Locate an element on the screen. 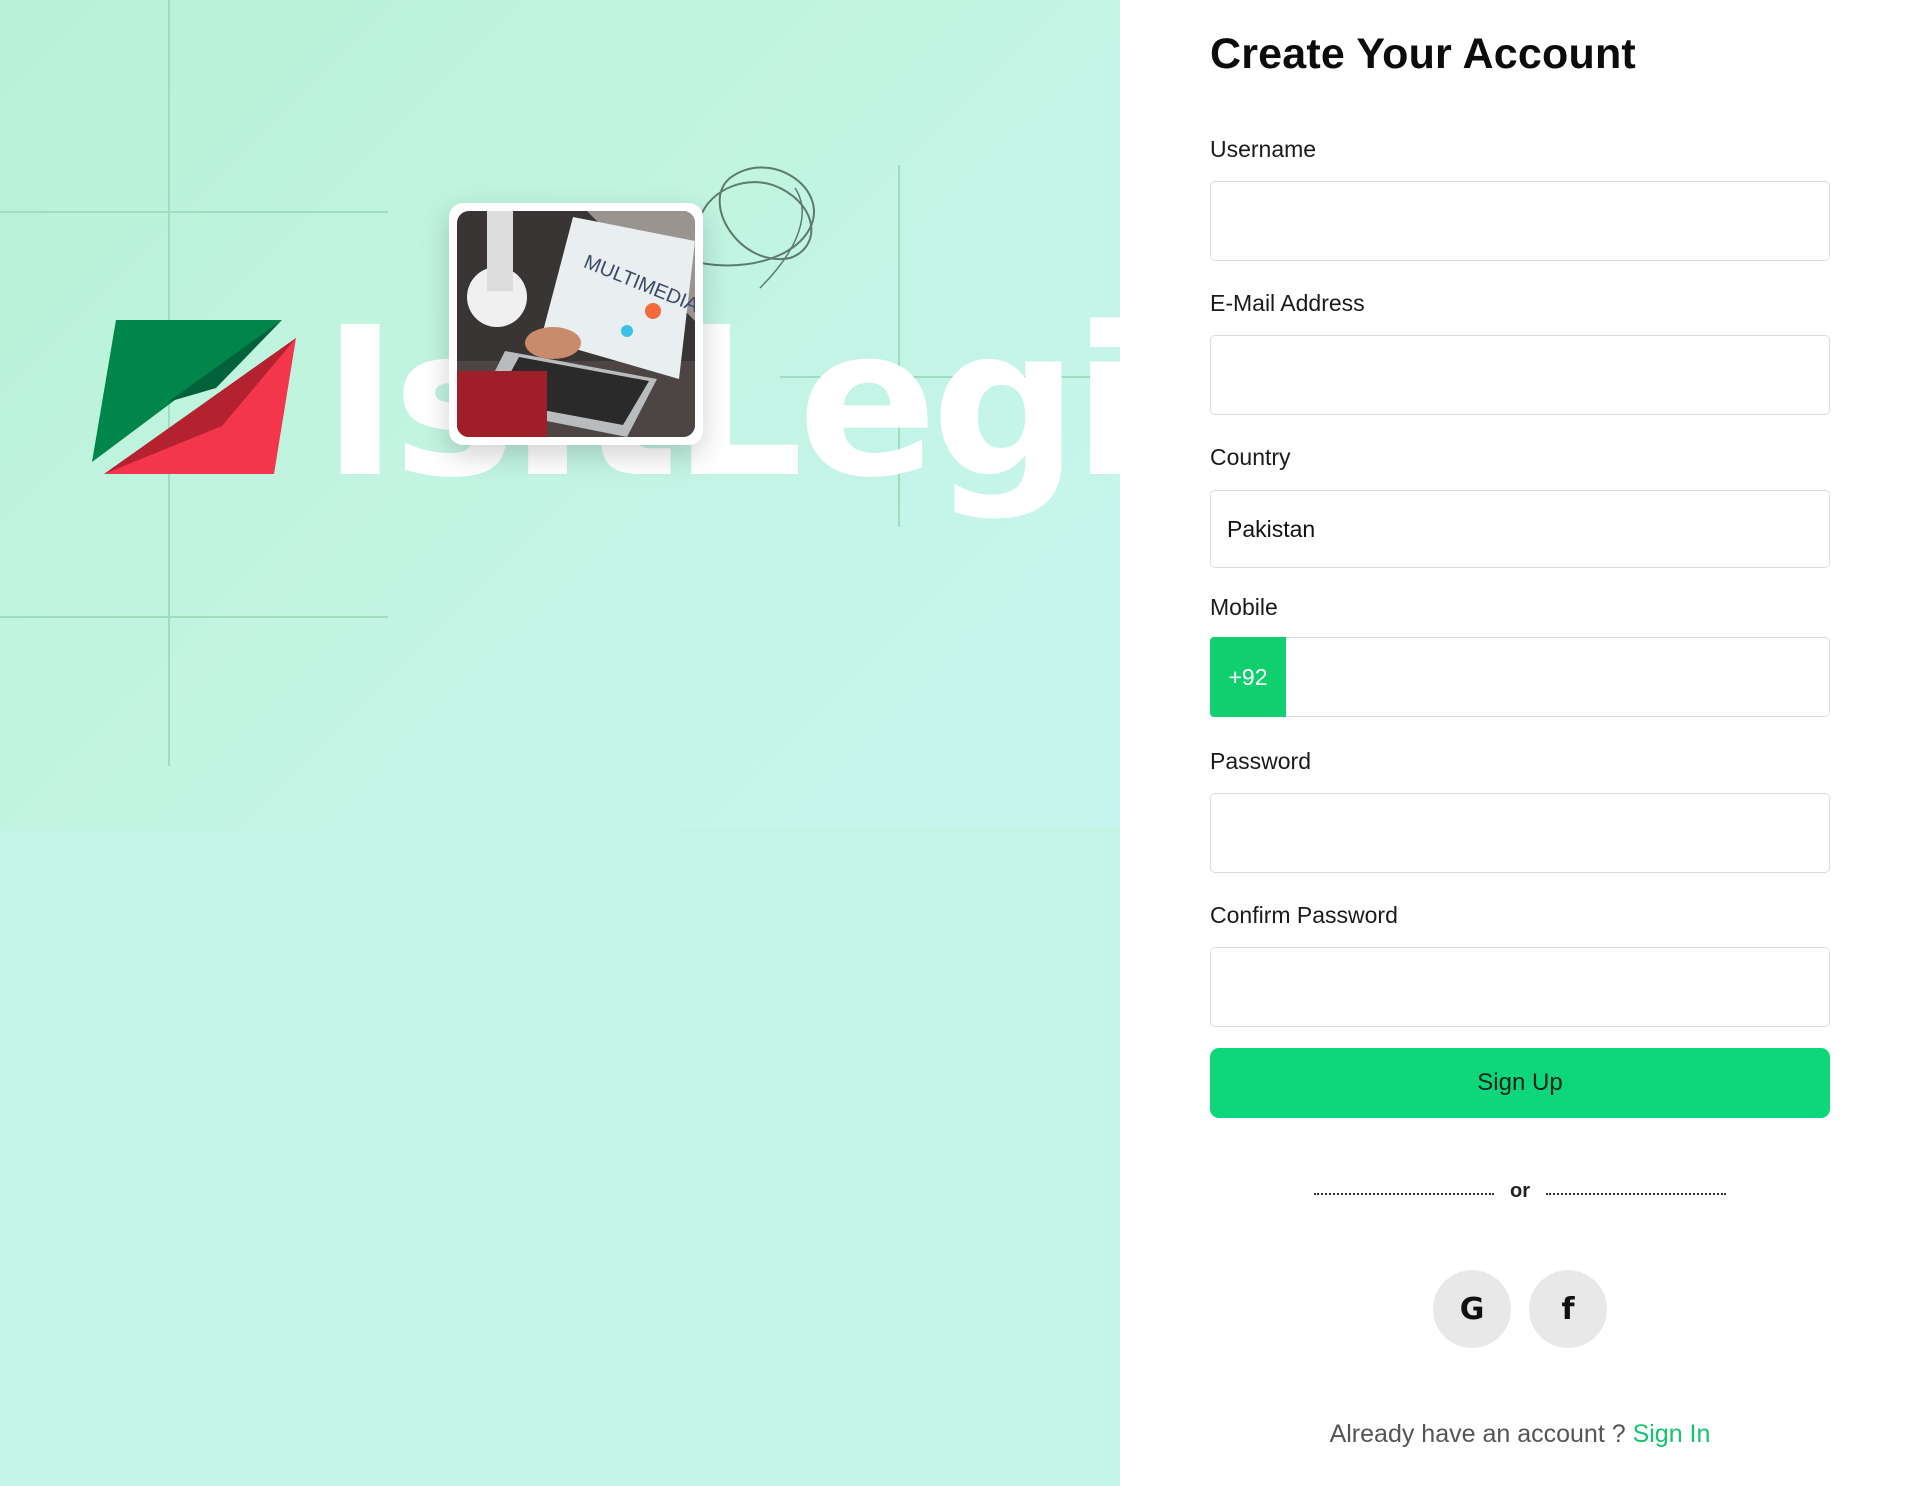  mobile-field: +92 is located at coordinates (1520, 677).